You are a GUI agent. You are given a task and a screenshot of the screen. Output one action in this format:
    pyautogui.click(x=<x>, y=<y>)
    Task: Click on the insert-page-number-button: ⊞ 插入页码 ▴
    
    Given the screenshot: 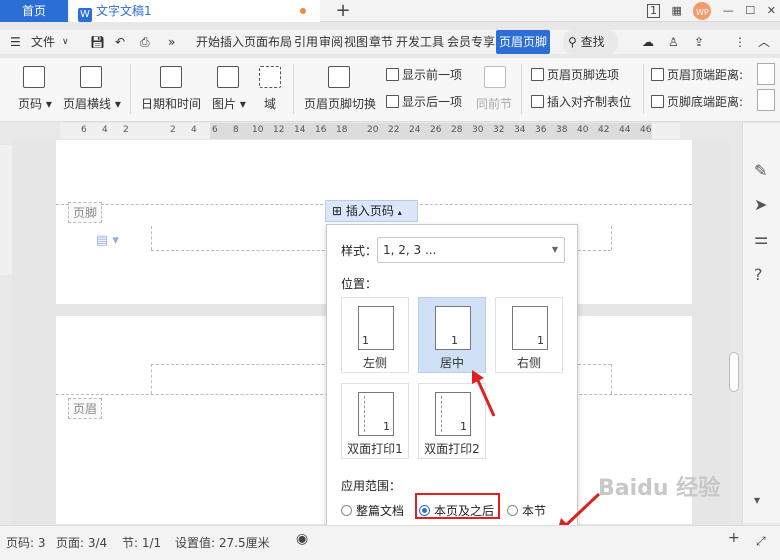 What is the action you would take?
    pyautogui.click(x=371, y=211)
    